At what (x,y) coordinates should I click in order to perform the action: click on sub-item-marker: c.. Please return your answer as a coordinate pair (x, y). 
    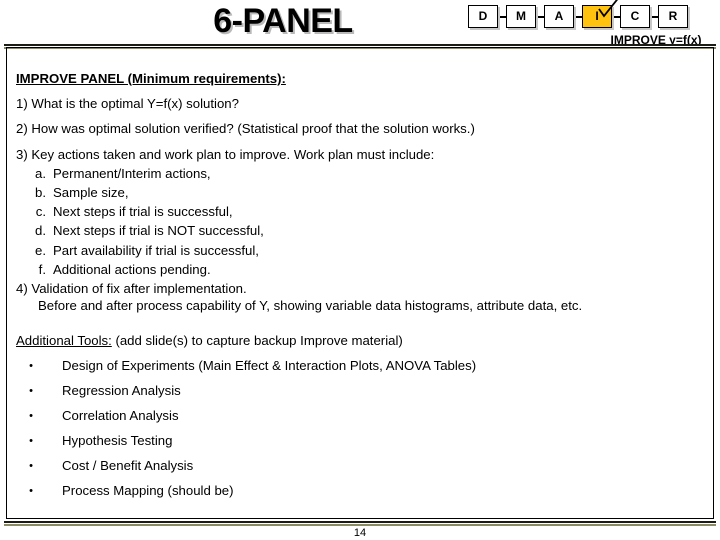
    Looking at the image, I should click on (40, 212).